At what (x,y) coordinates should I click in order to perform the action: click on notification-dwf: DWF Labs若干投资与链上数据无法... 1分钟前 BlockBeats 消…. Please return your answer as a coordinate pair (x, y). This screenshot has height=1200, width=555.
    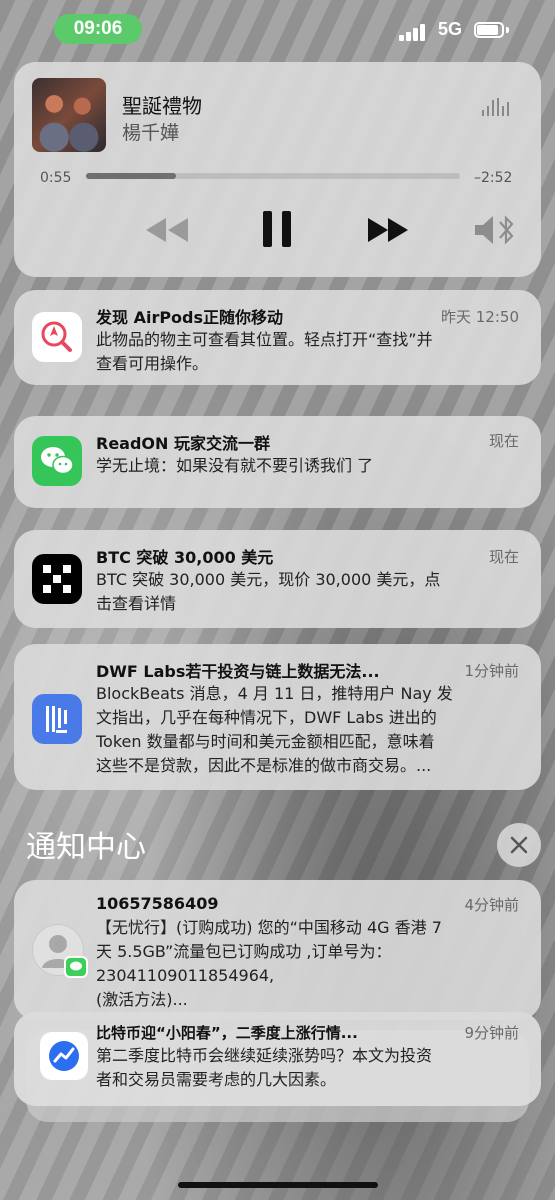
    Looking at the image, I should click on (277, 717).